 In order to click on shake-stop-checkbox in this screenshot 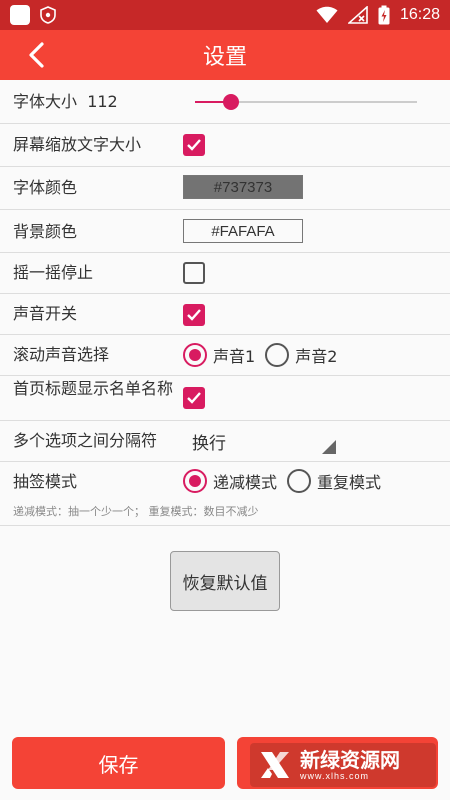, I will do `click(194, 273)`.